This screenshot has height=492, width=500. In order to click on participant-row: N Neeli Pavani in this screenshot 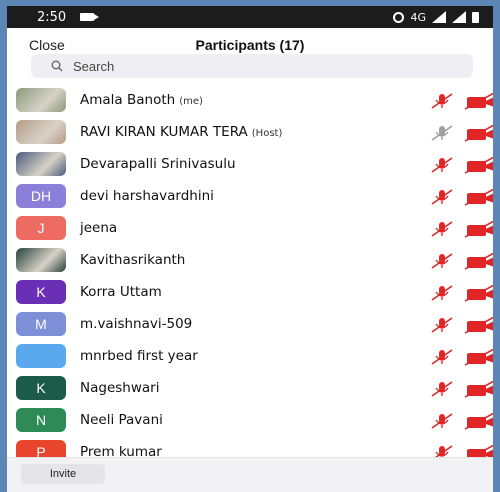, I will do `click(250, 420)`.